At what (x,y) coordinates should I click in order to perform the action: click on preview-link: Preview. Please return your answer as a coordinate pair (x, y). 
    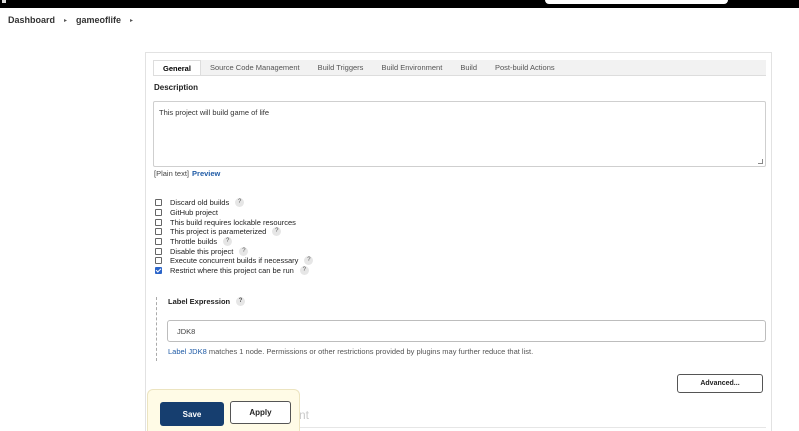
    Looking at the image, I should click on (206, 173).